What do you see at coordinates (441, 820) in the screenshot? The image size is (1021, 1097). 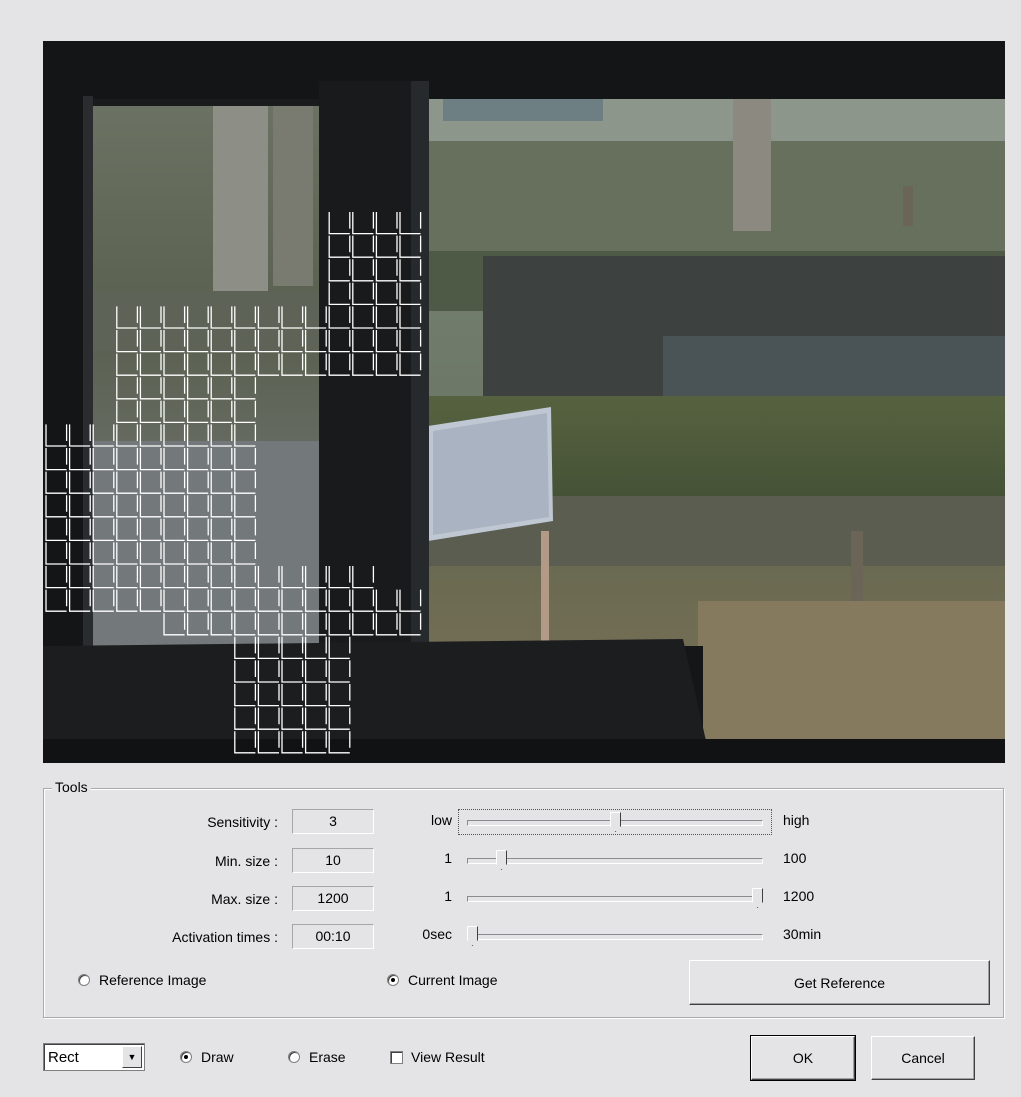 I see `sensitivity-min-label: low` at bounding box center [441, 820].